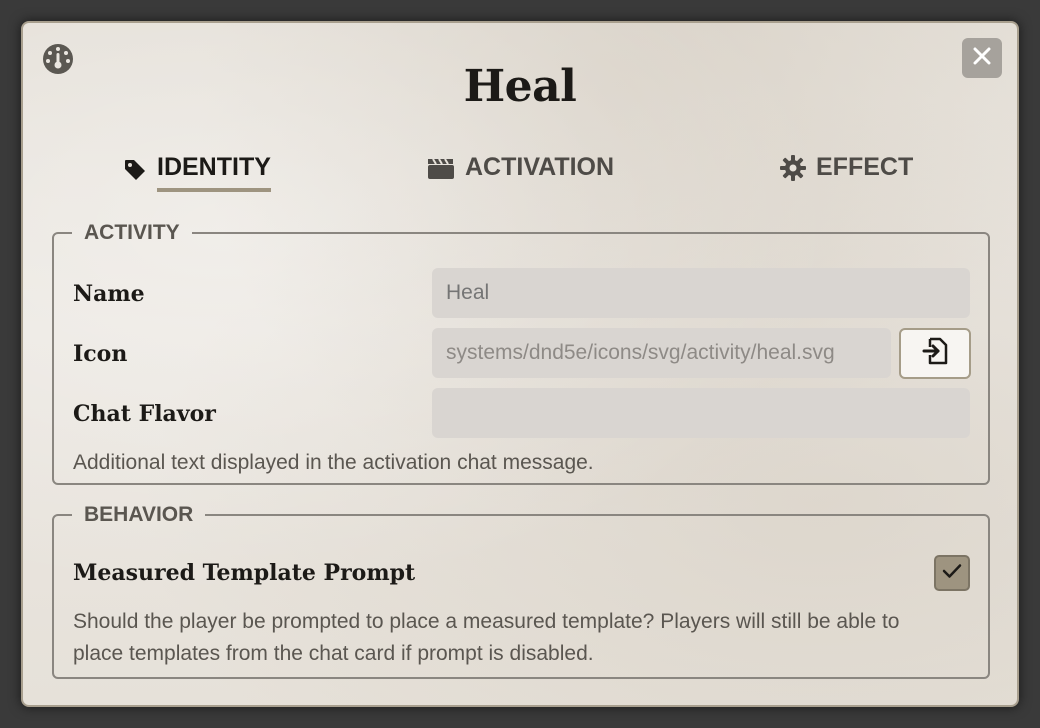 This screenshot has width=1040, height=728. Describe the element at coordinates (520, 86) in the screenshot. I see `window-title: Heal` at that location.